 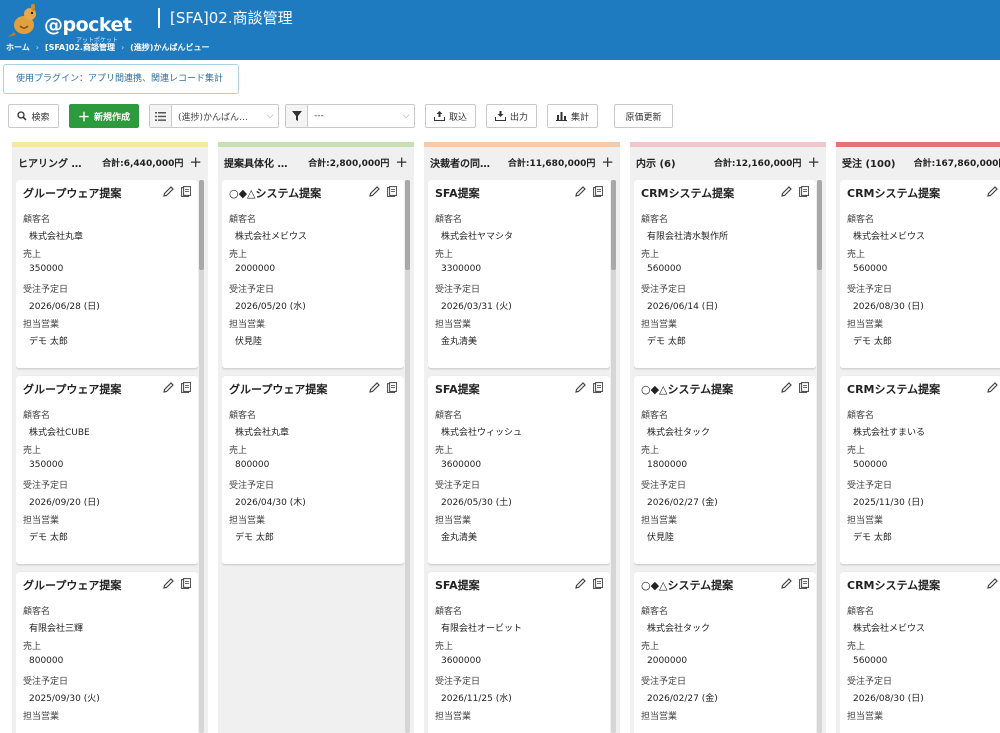 What do you see at coordinates (214, 116) in the screenshot?
I see `view-select: (進捗)かんばん… ⌵` at bounding box center [214, 116].